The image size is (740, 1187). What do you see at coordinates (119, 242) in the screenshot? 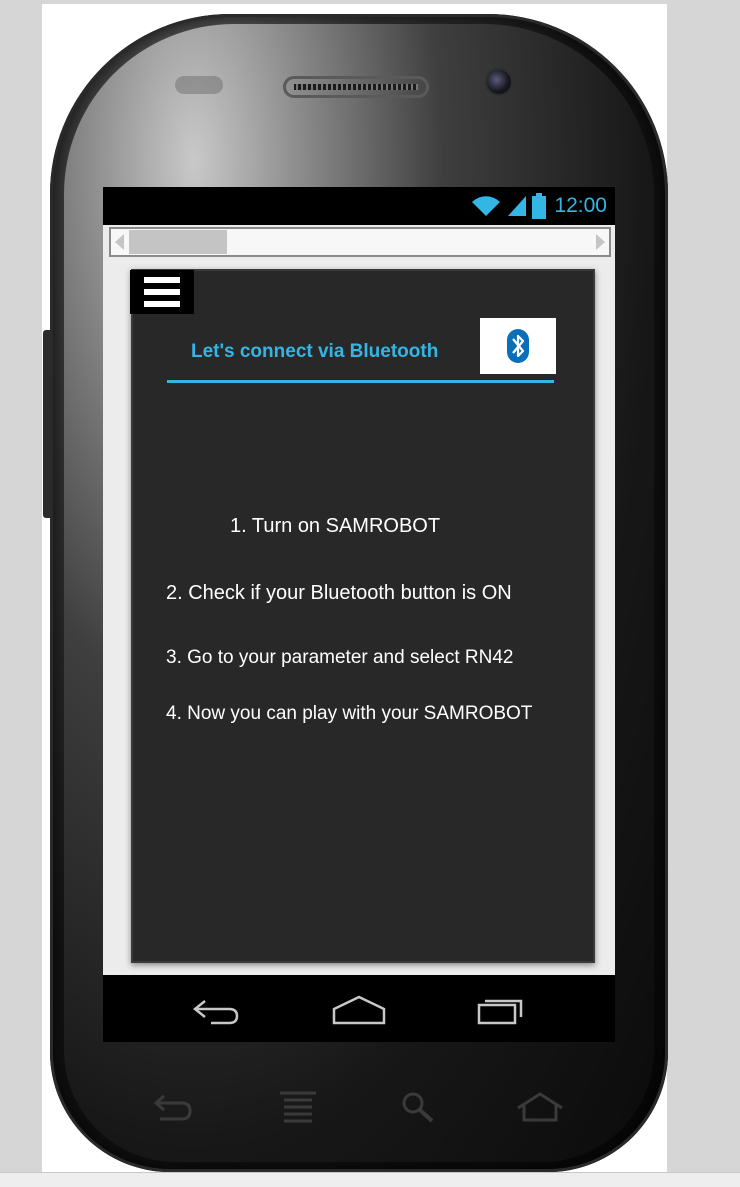
I see `scroll-left-arrow-icon` at bounding box center [119, 242].